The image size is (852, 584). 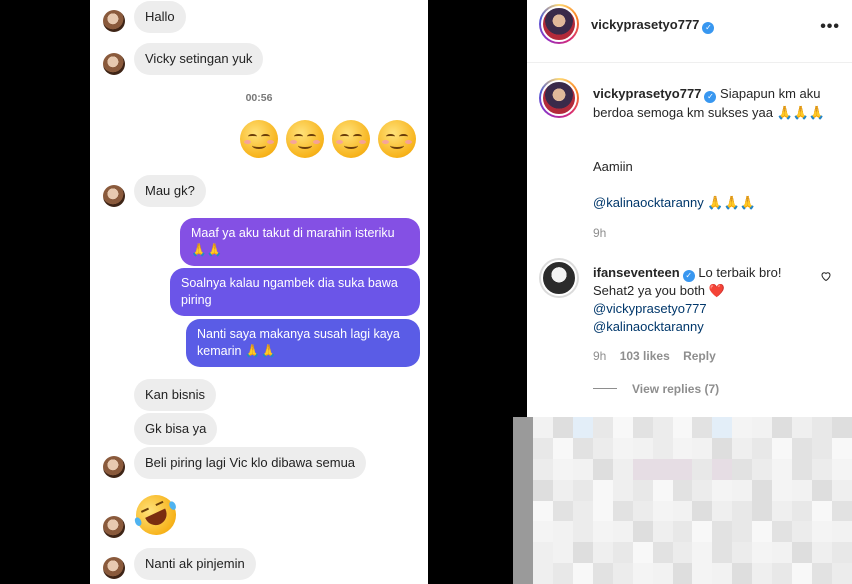 I want to click on caption-username: vickyprasetyo777, so click(x=647, y=93).